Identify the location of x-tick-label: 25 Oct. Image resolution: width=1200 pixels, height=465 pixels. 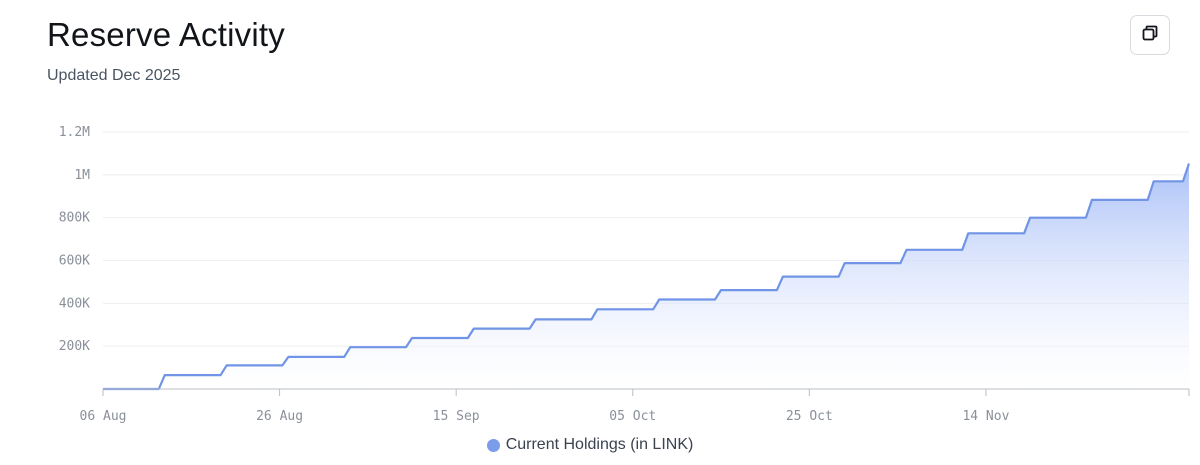
(809, 416).